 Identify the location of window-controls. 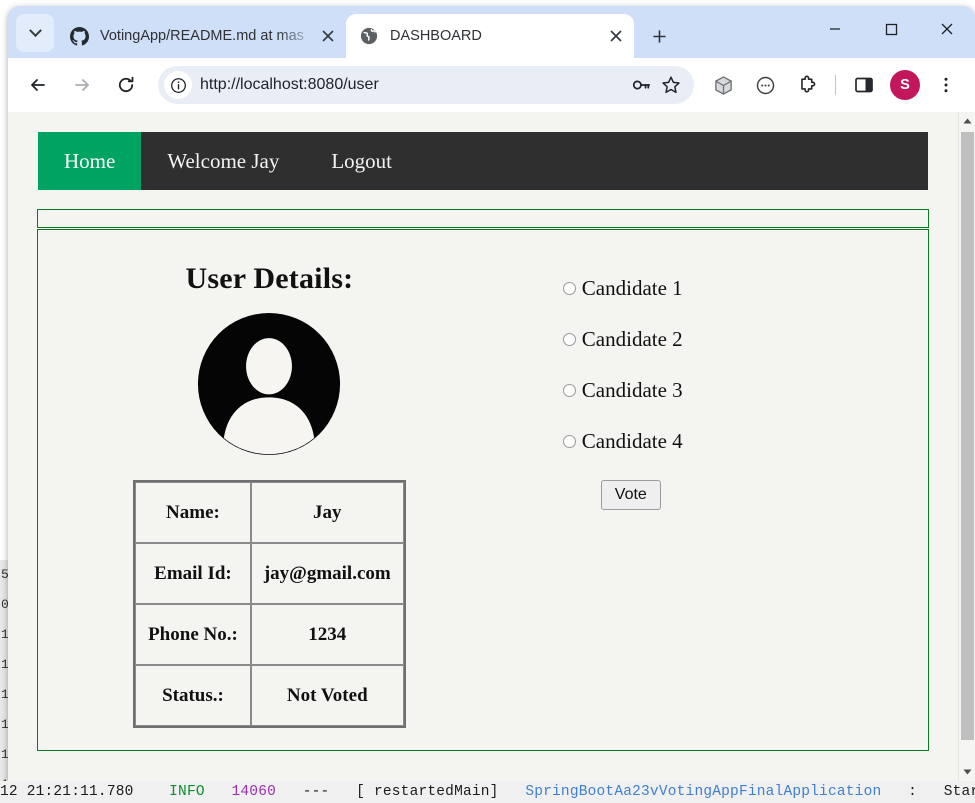
(891, 29).